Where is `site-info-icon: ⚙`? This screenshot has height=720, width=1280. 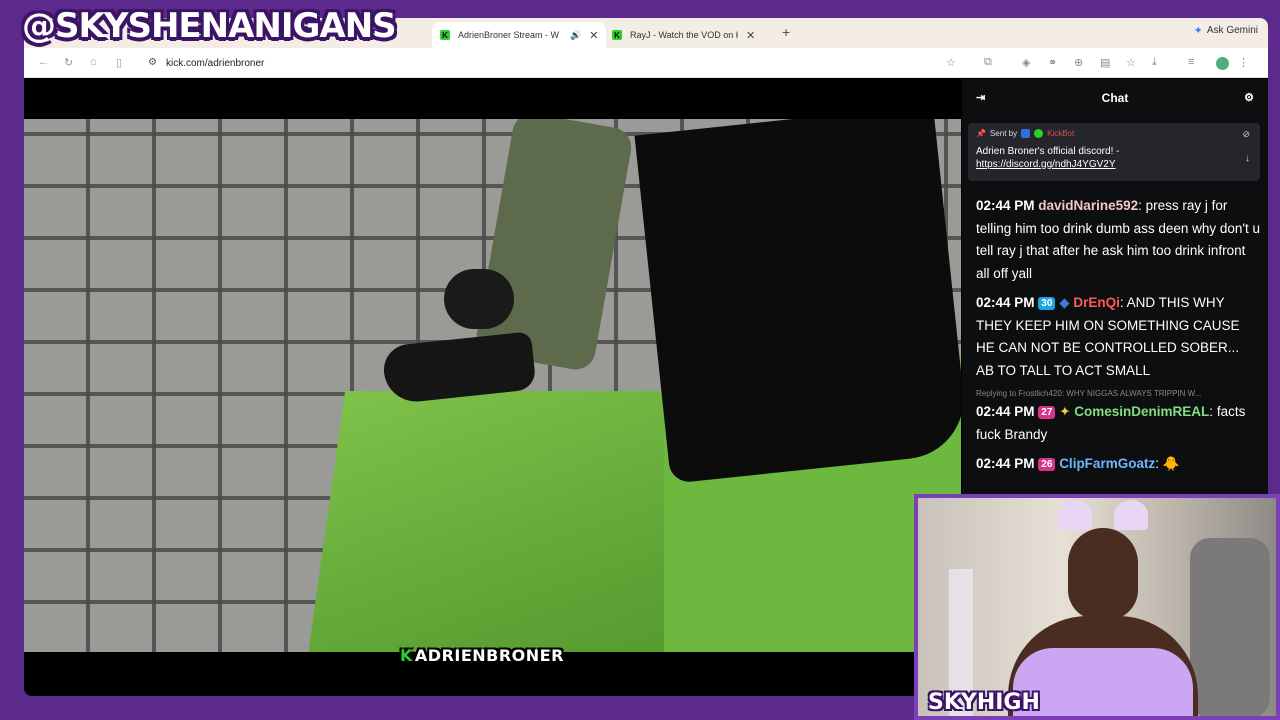 site-info-icon: ⚙ is located at coordinates (152, 62).